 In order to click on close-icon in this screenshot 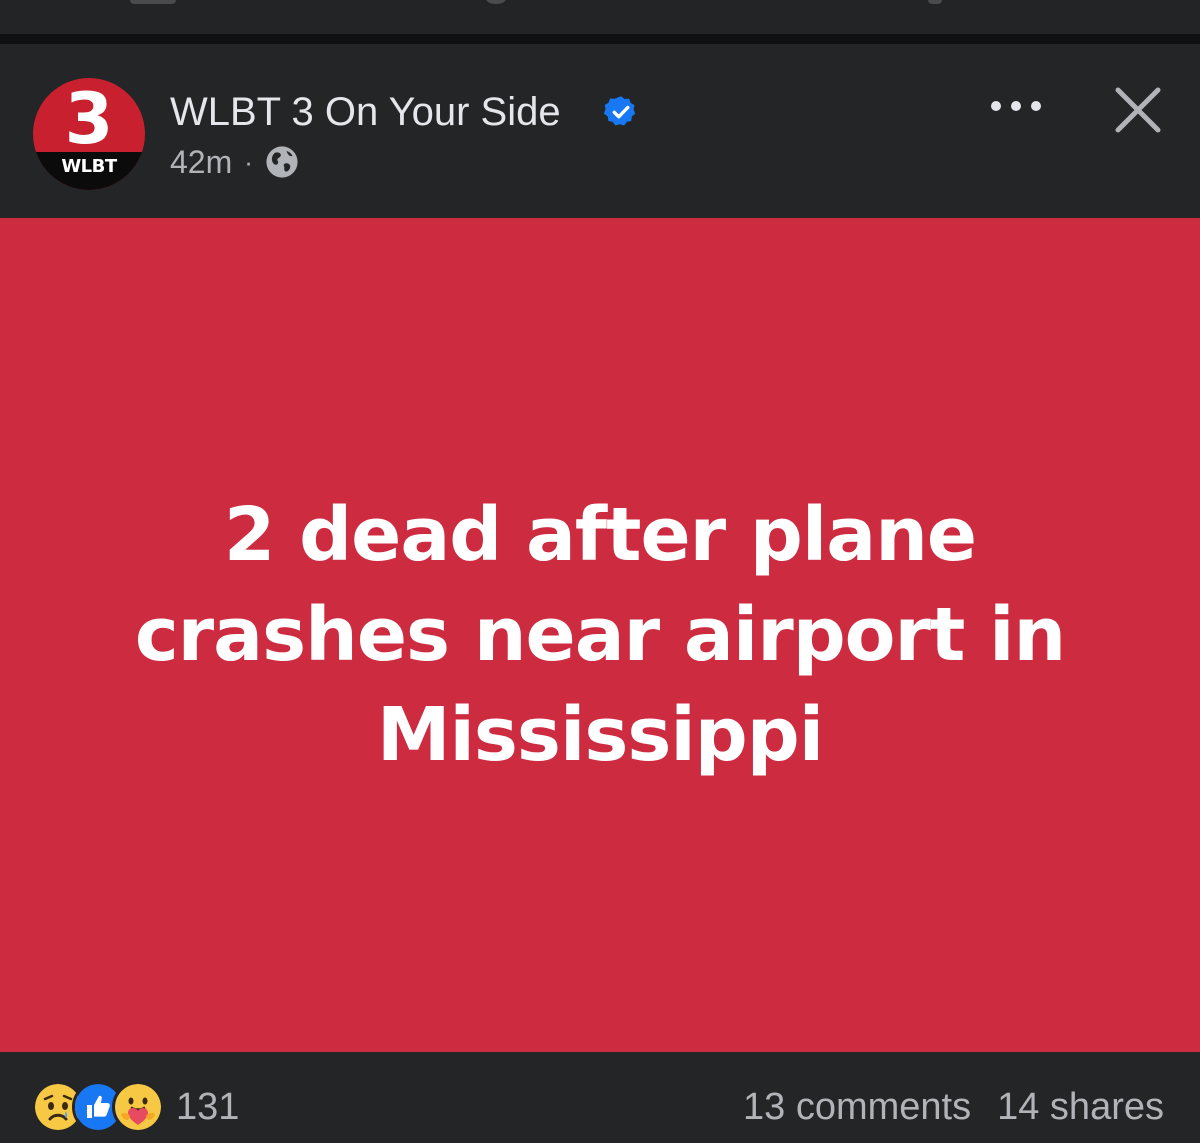, I will do `click(1138, 110)`.